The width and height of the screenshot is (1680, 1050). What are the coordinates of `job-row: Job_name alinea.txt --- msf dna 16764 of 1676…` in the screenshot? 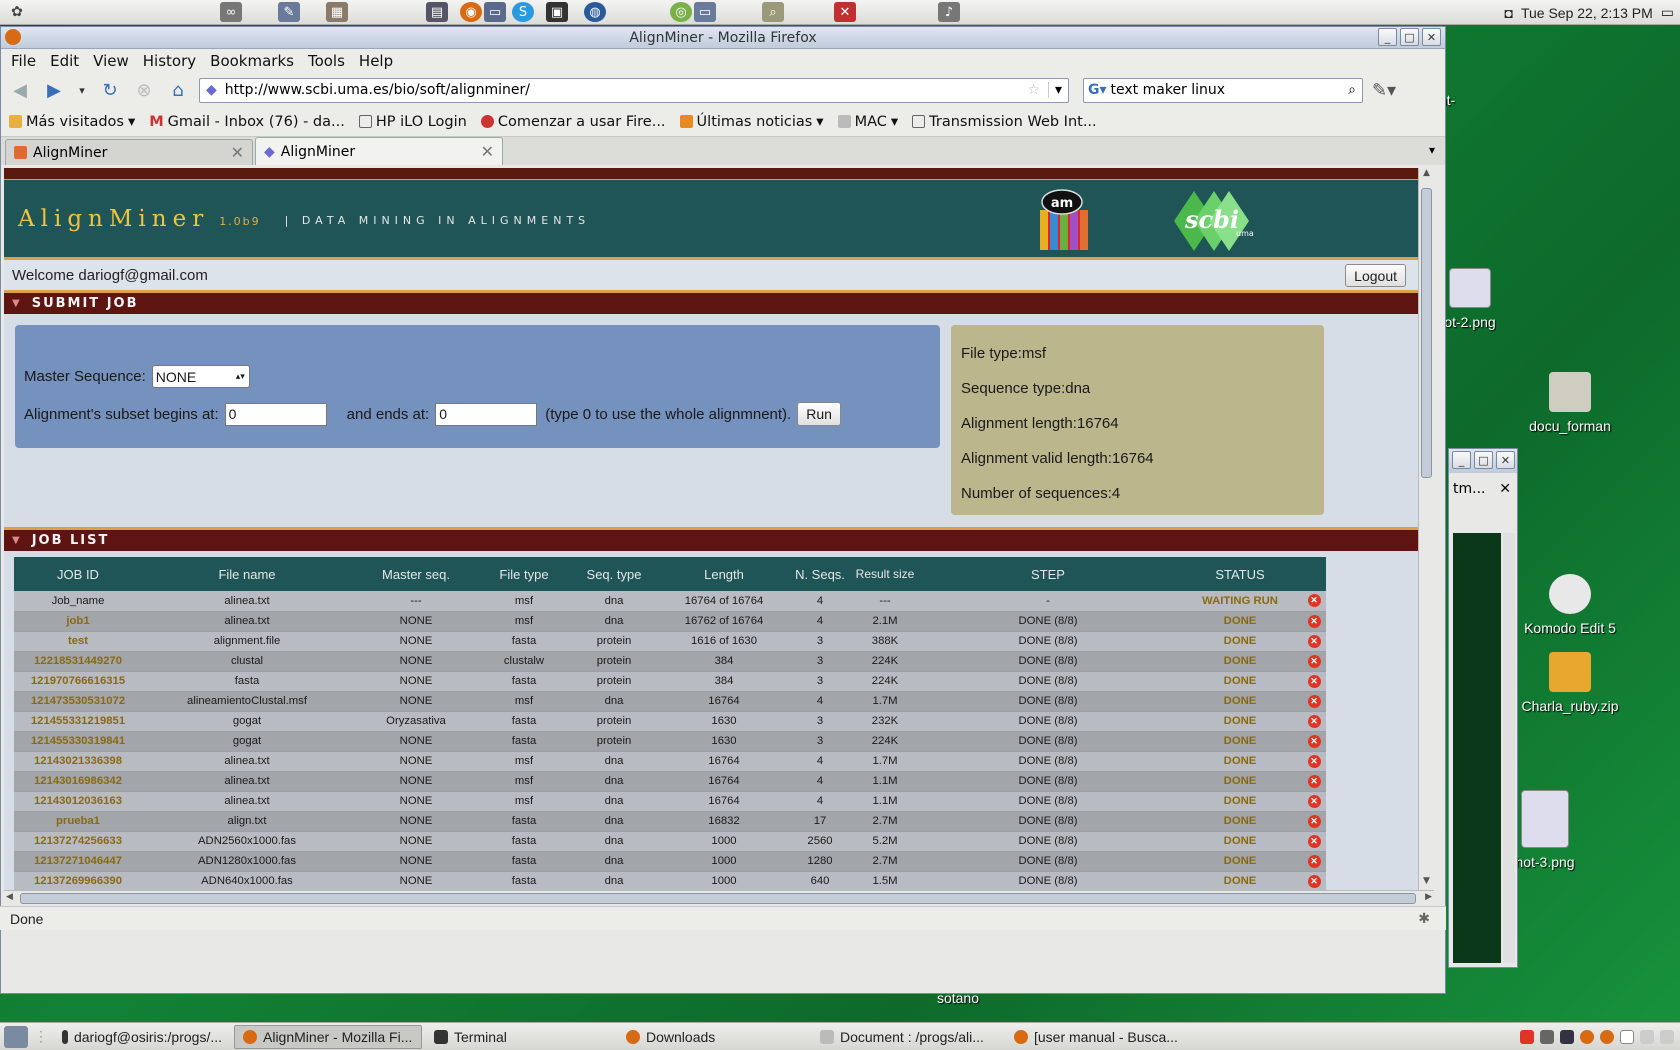 It's located at (670, 601).